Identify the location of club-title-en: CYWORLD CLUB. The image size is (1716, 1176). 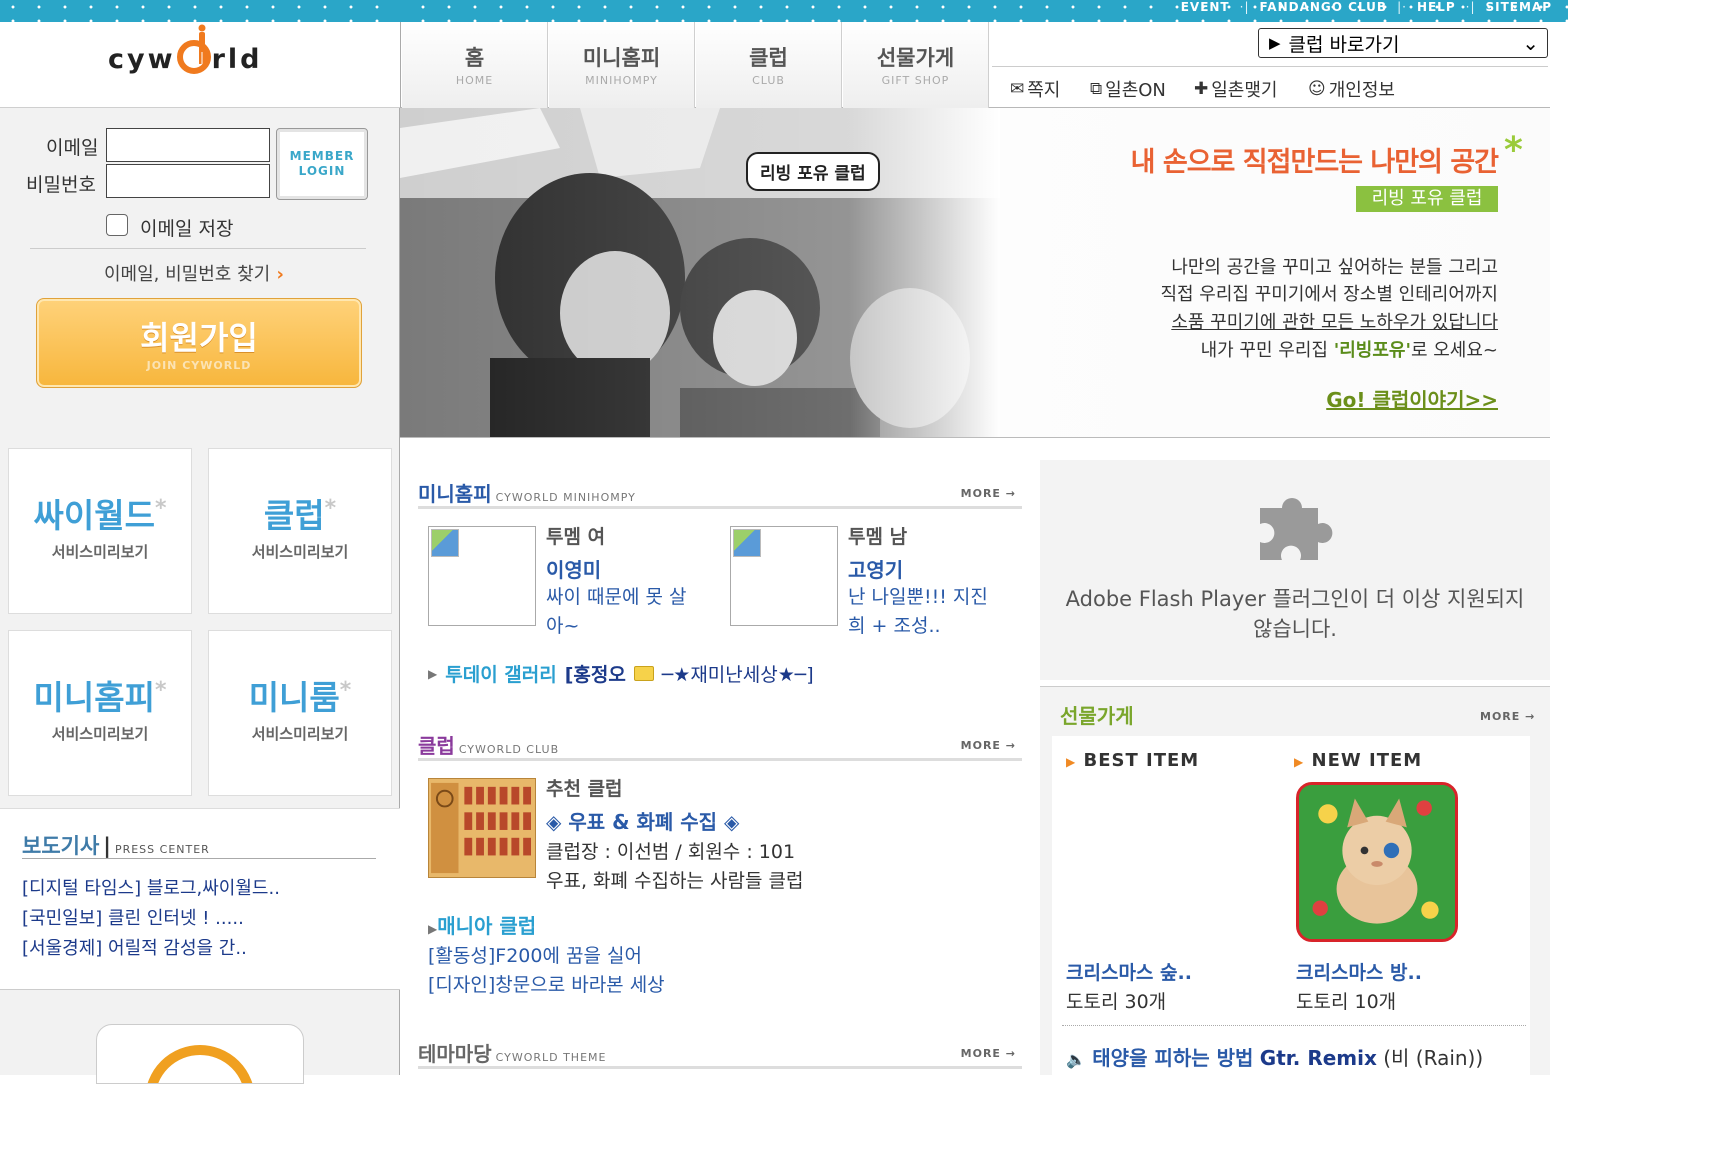
(509, 749).